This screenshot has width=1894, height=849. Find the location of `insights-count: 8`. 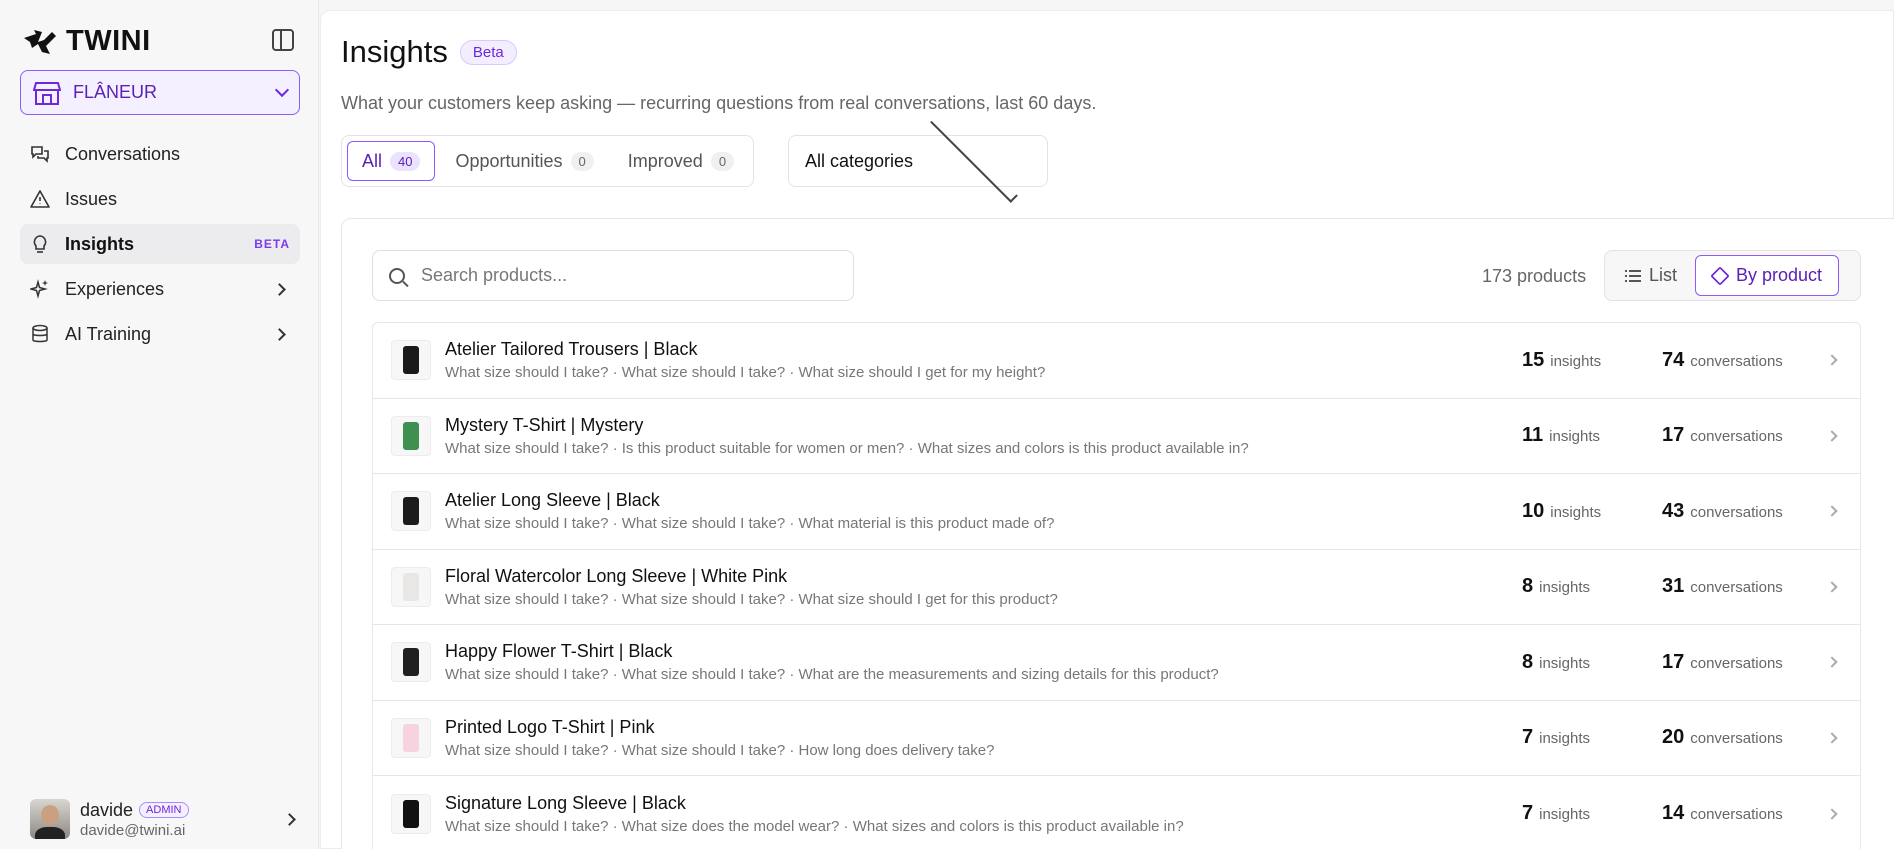

insights-count: 8 is located at coordinates (1528, 661).